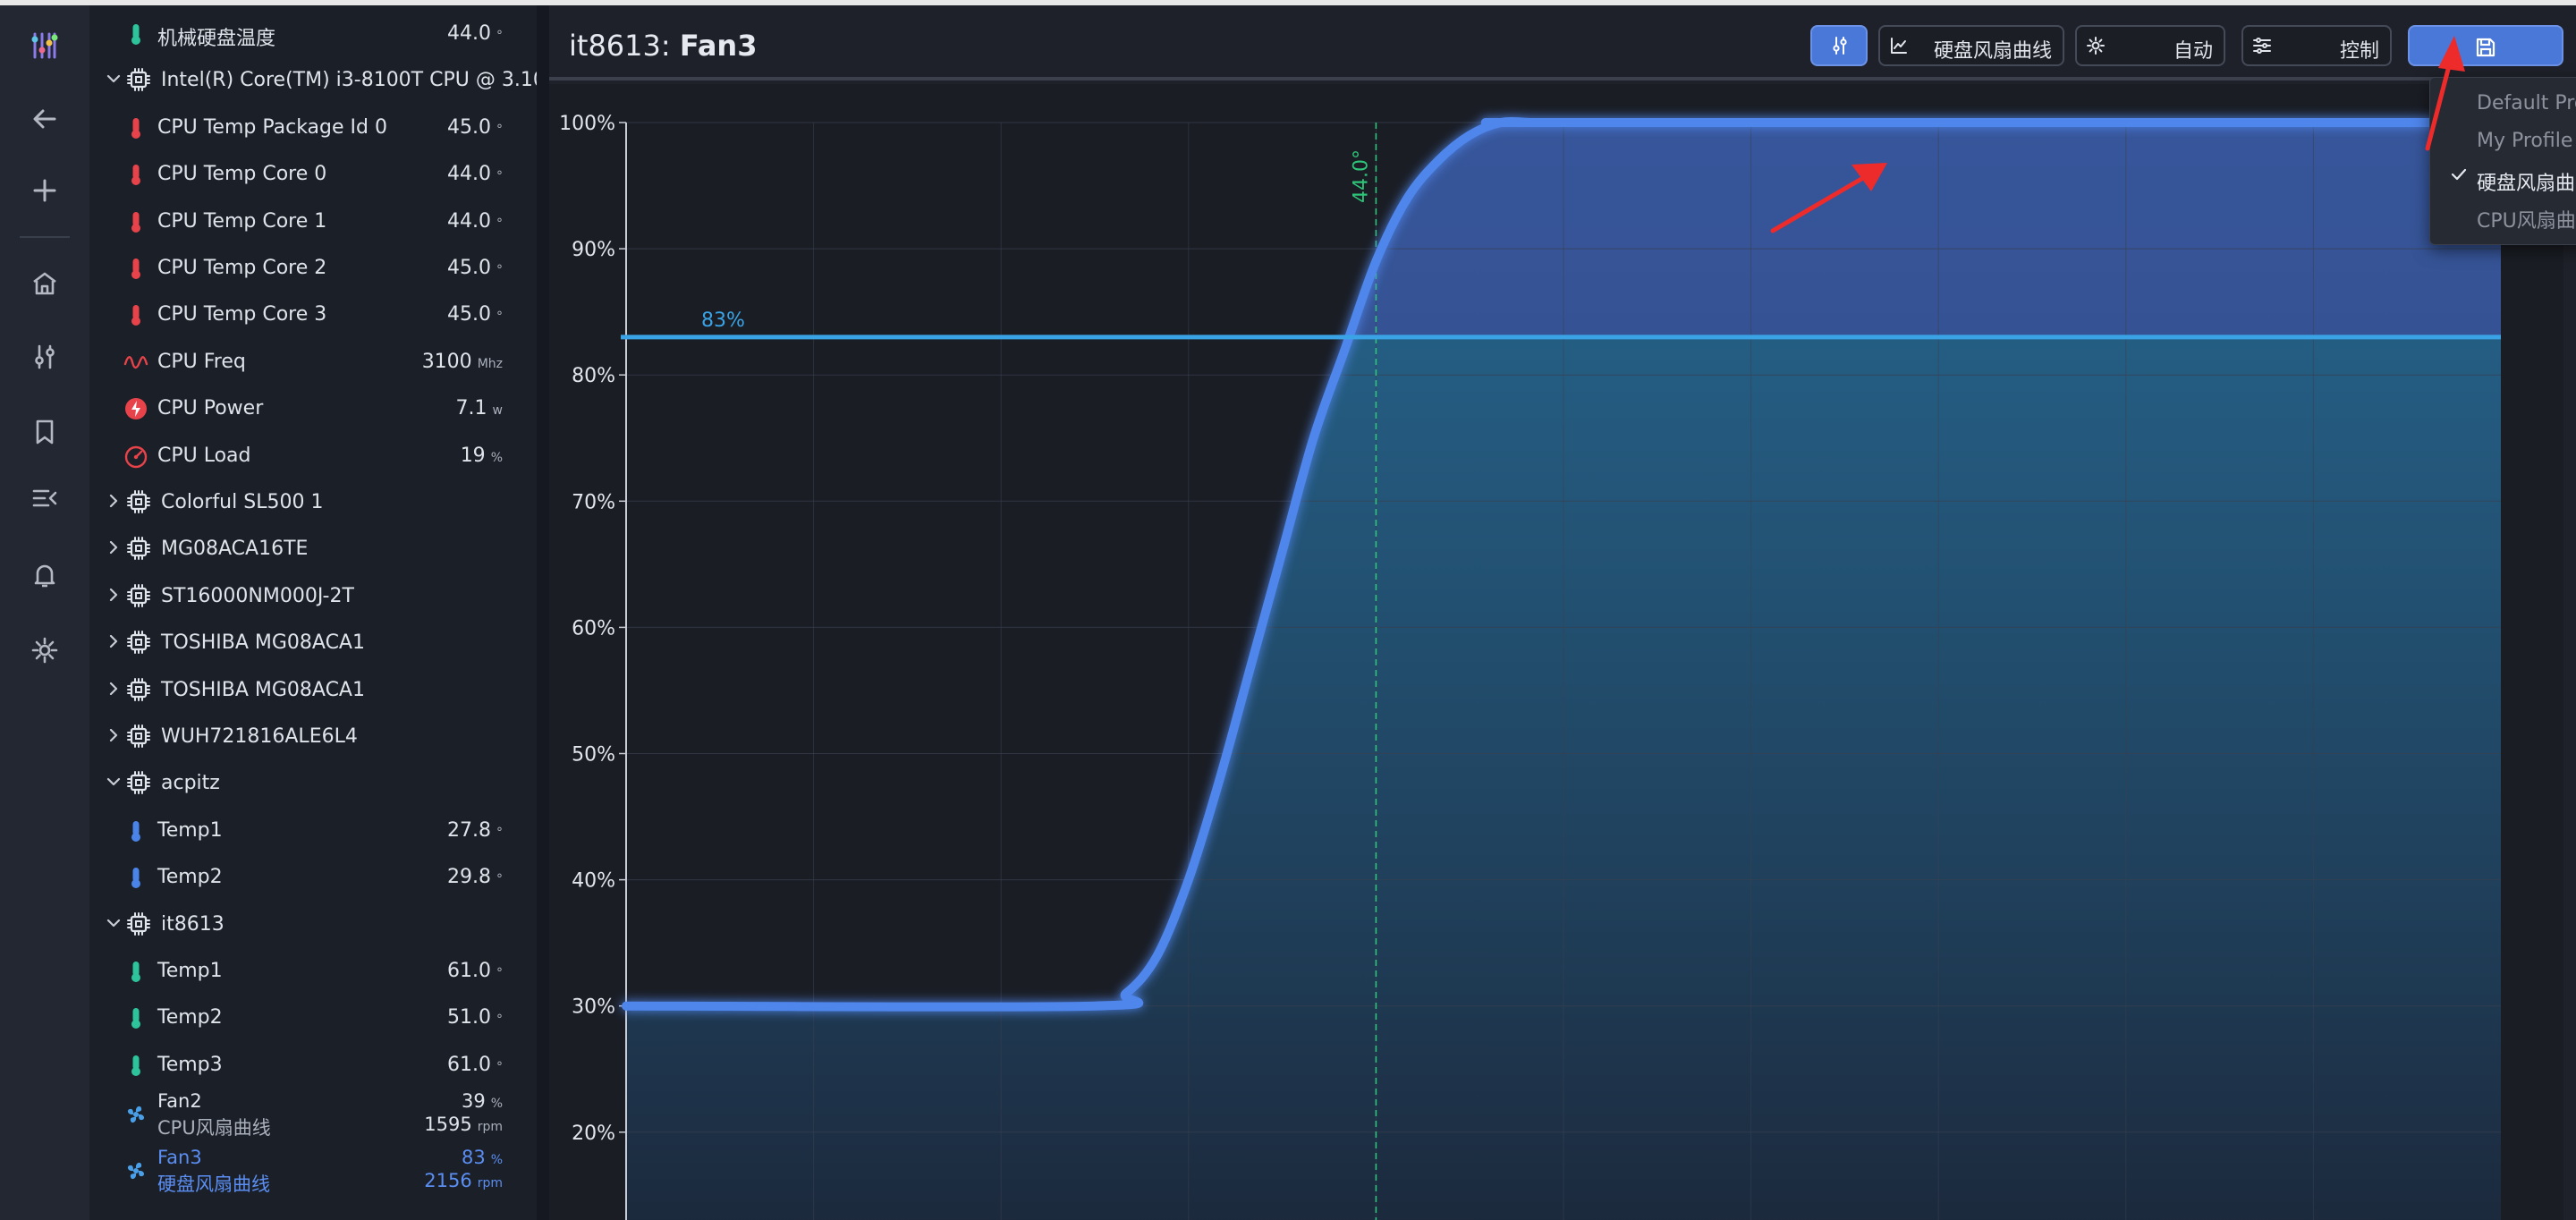 The width and height of the screenshot is (2576, 1220). What do you see at coordinates (313, 362) in the screenshot?
I see `sensor-row-cpu-freq: CPU Freq 3100 Mhz` at bounding box center [313, 362].